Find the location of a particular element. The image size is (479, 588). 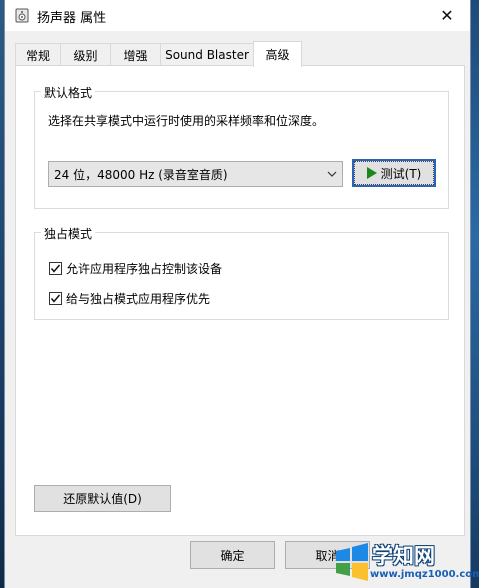

default-format-description: 选择在共享模式中运行时使用的采样频率和位深度。 is located at coordinates (186, 121).